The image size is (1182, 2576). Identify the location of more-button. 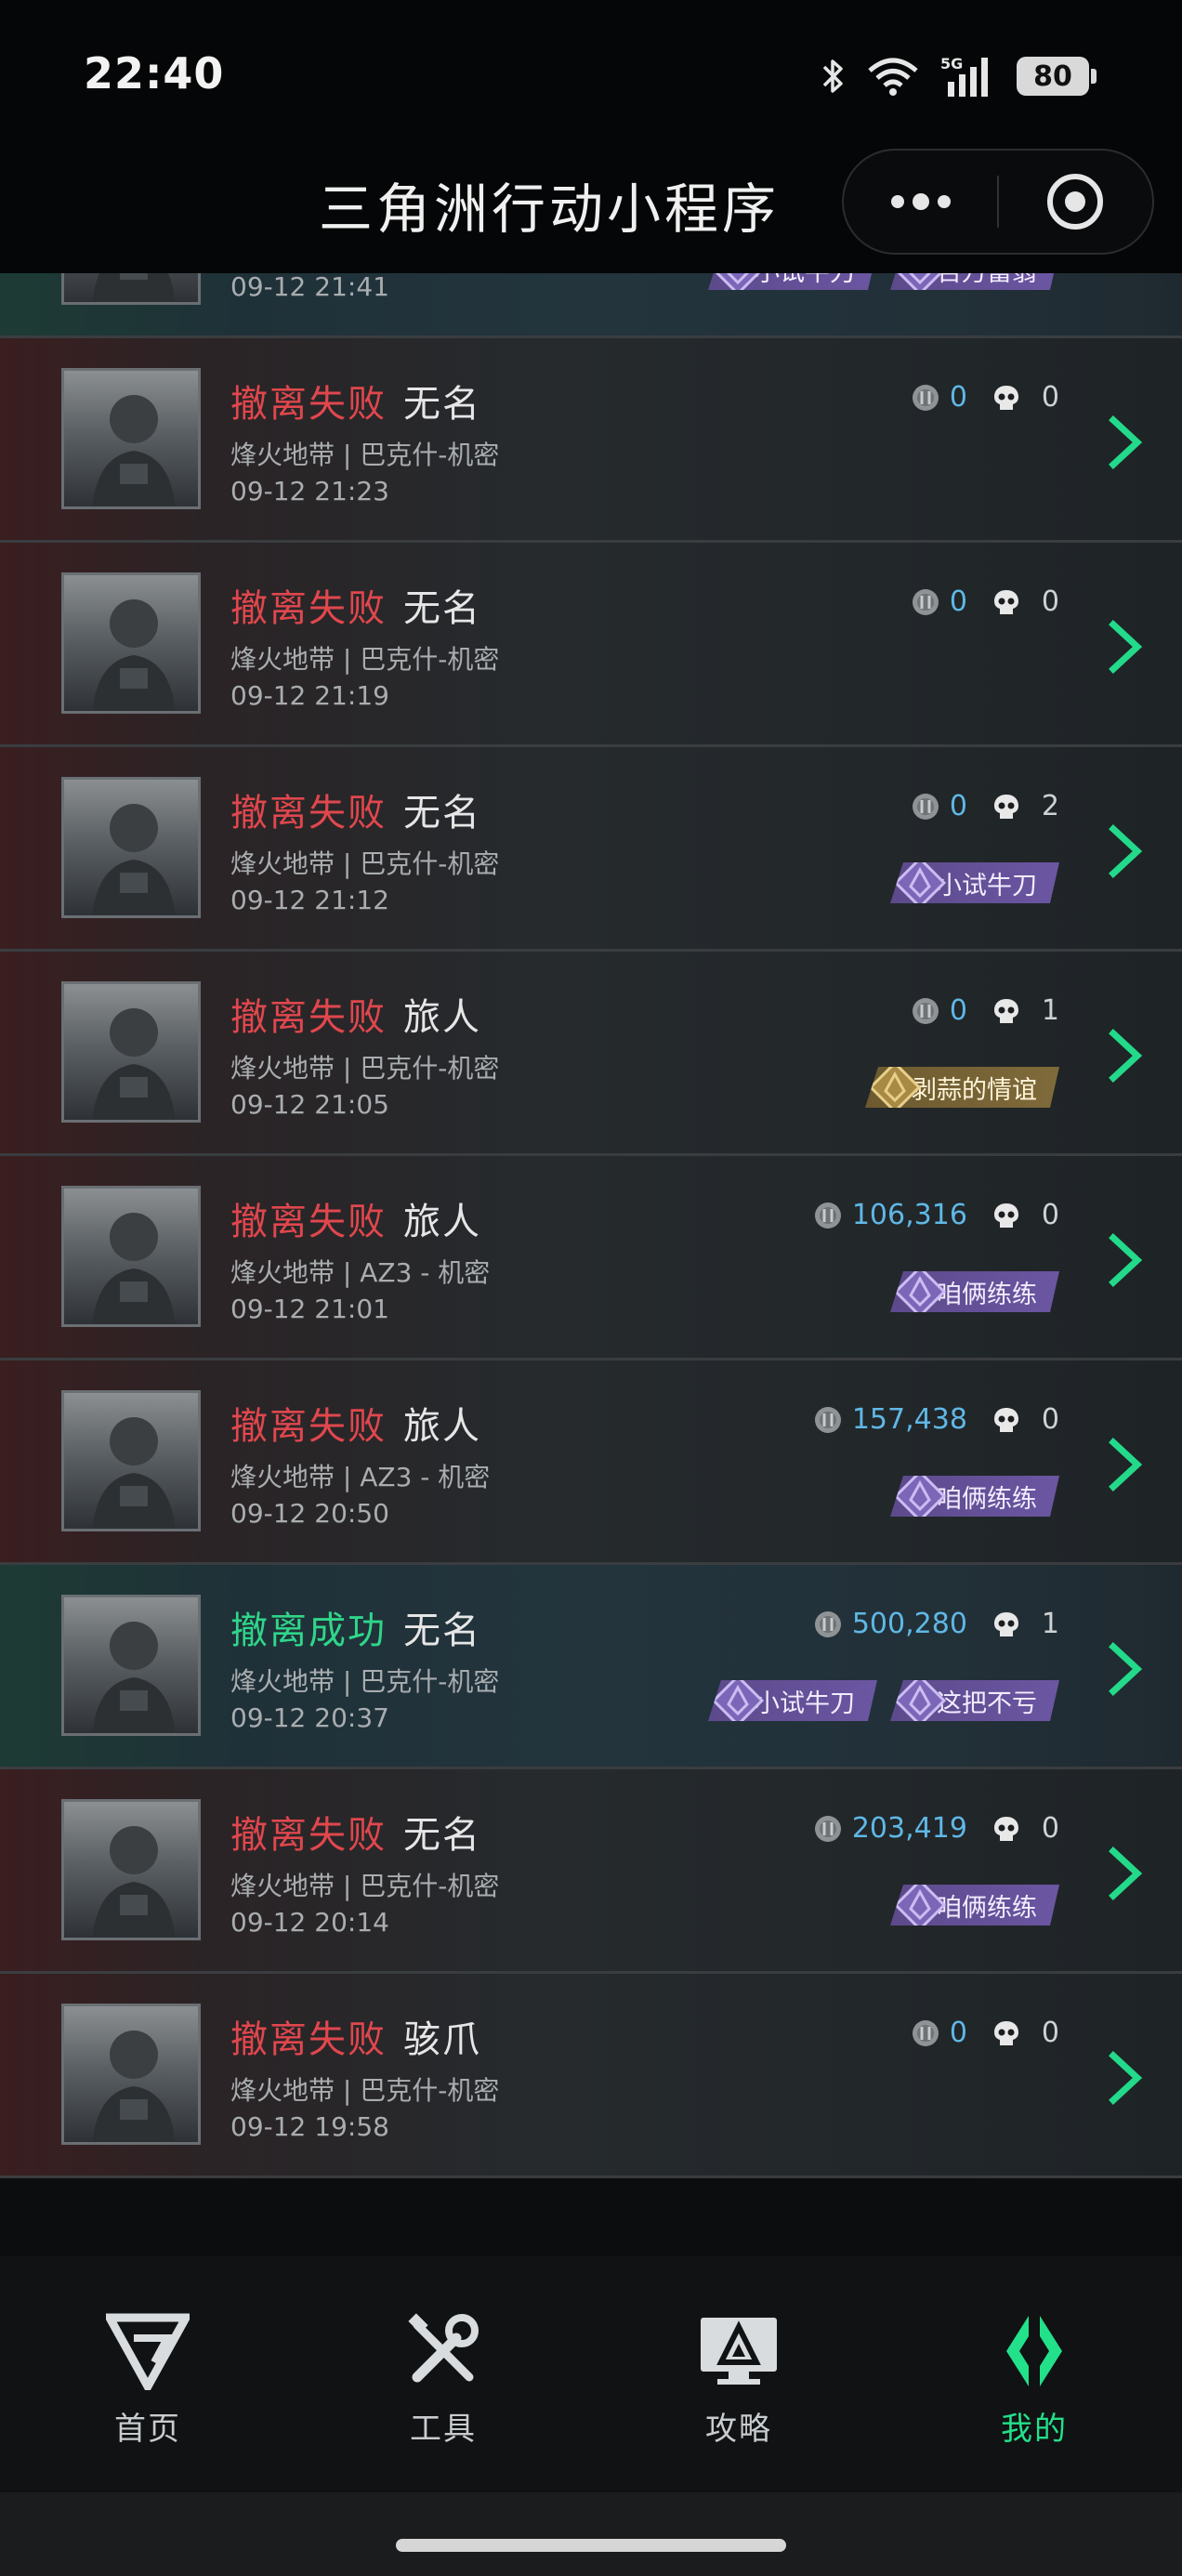
(920, 202).